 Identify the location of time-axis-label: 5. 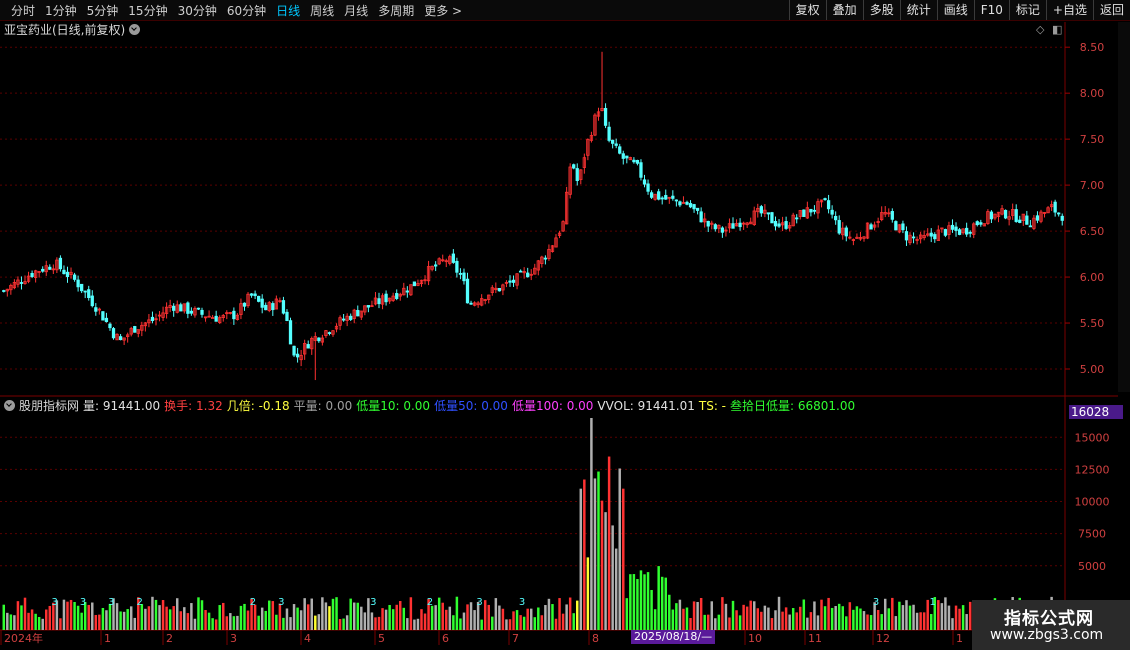
(381, 638).